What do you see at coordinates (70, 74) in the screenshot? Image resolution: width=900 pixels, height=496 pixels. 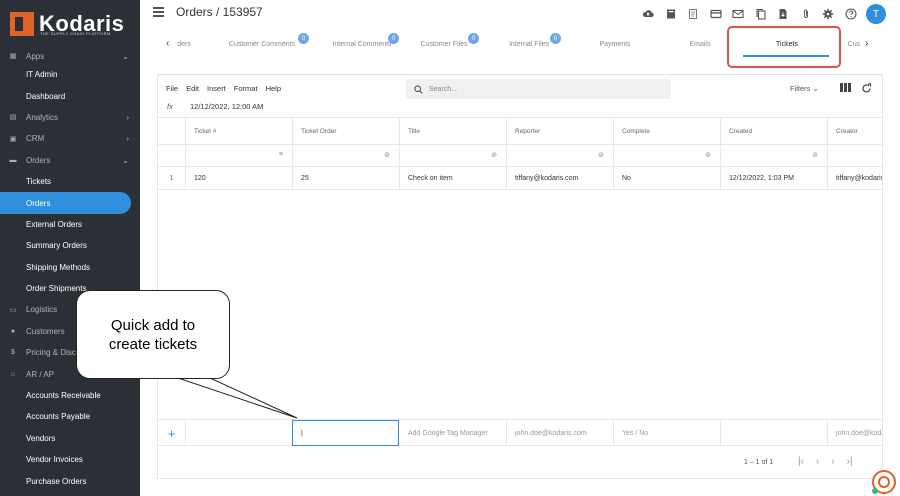 I see `sidebar-item-it-admin: IT Admin` at bounding box center [70, 74].